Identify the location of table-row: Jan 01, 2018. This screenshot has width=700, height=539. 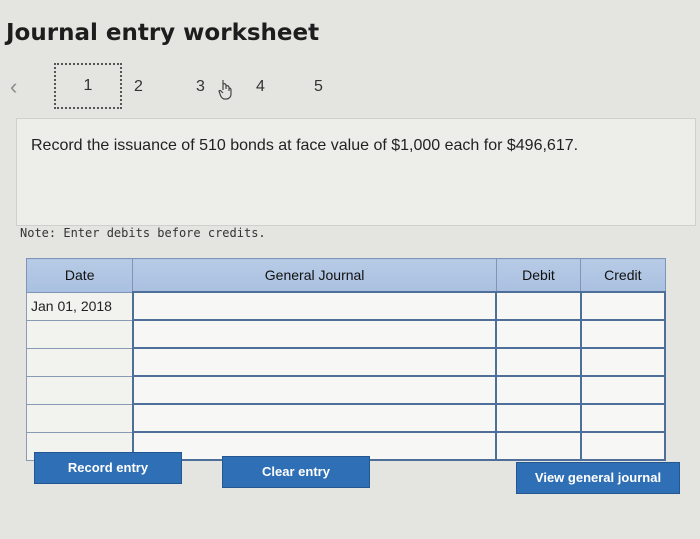
(346, 306).